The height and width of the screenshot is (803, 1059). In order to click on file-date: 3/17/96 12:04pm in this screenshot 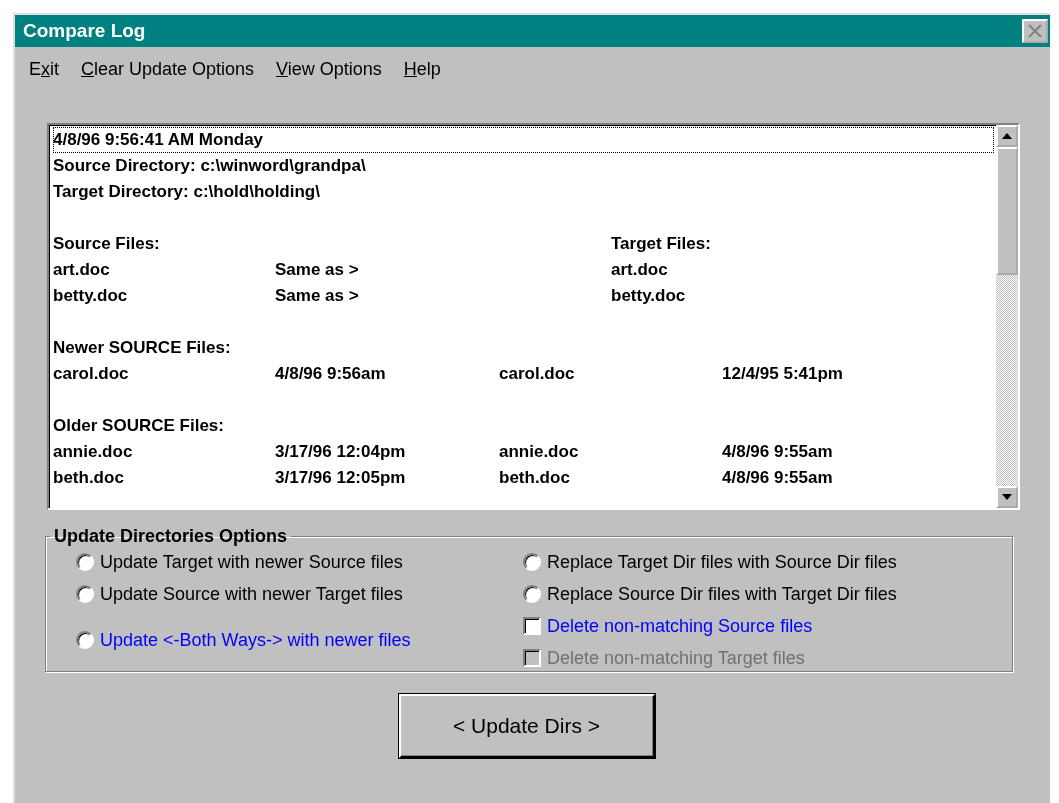, I will do `click(341, 452)`.